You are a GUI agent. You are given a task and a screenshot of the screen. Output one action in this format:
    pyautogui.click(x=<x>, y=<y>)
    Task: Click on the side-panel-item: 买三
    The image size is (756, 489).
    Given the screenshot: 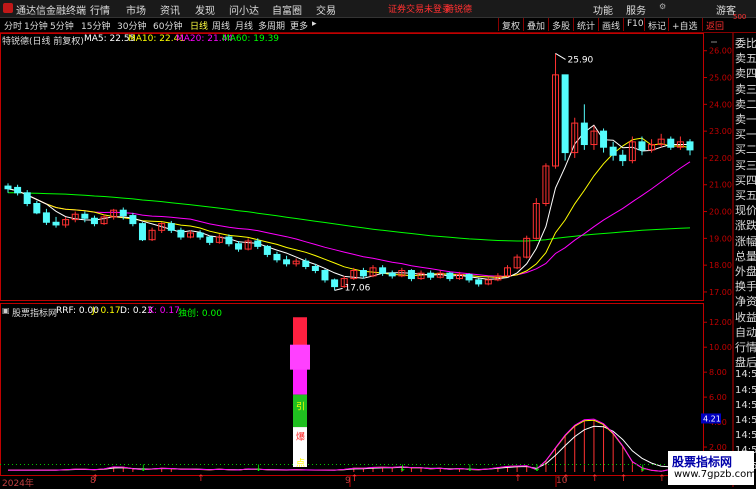 What is the action you would take?
    pyautogui.click(x=745, y=165)
    